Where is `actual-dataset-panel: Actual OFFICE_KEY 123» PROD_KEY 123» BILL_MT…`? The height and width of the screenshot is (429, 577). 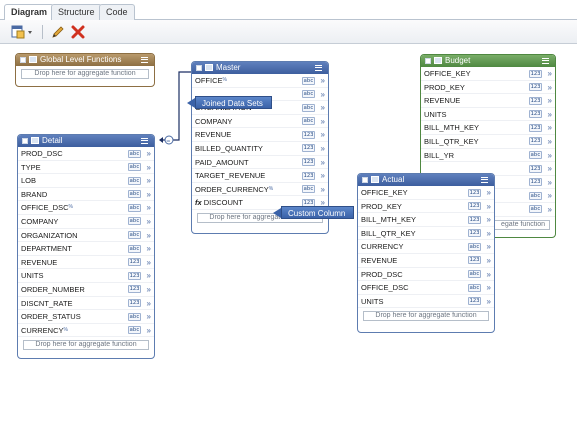 actual-dataset-panel: Actual OFFICE_KEY 123» PROD_KEY 123» BILL_MT… is located at coordinates (426, 253).